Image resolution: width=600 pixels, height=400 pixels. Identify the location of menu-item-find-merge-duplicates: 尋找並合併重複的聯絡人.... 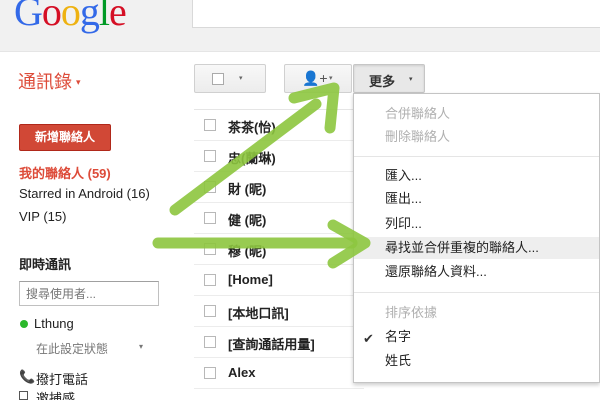
(476, 248).